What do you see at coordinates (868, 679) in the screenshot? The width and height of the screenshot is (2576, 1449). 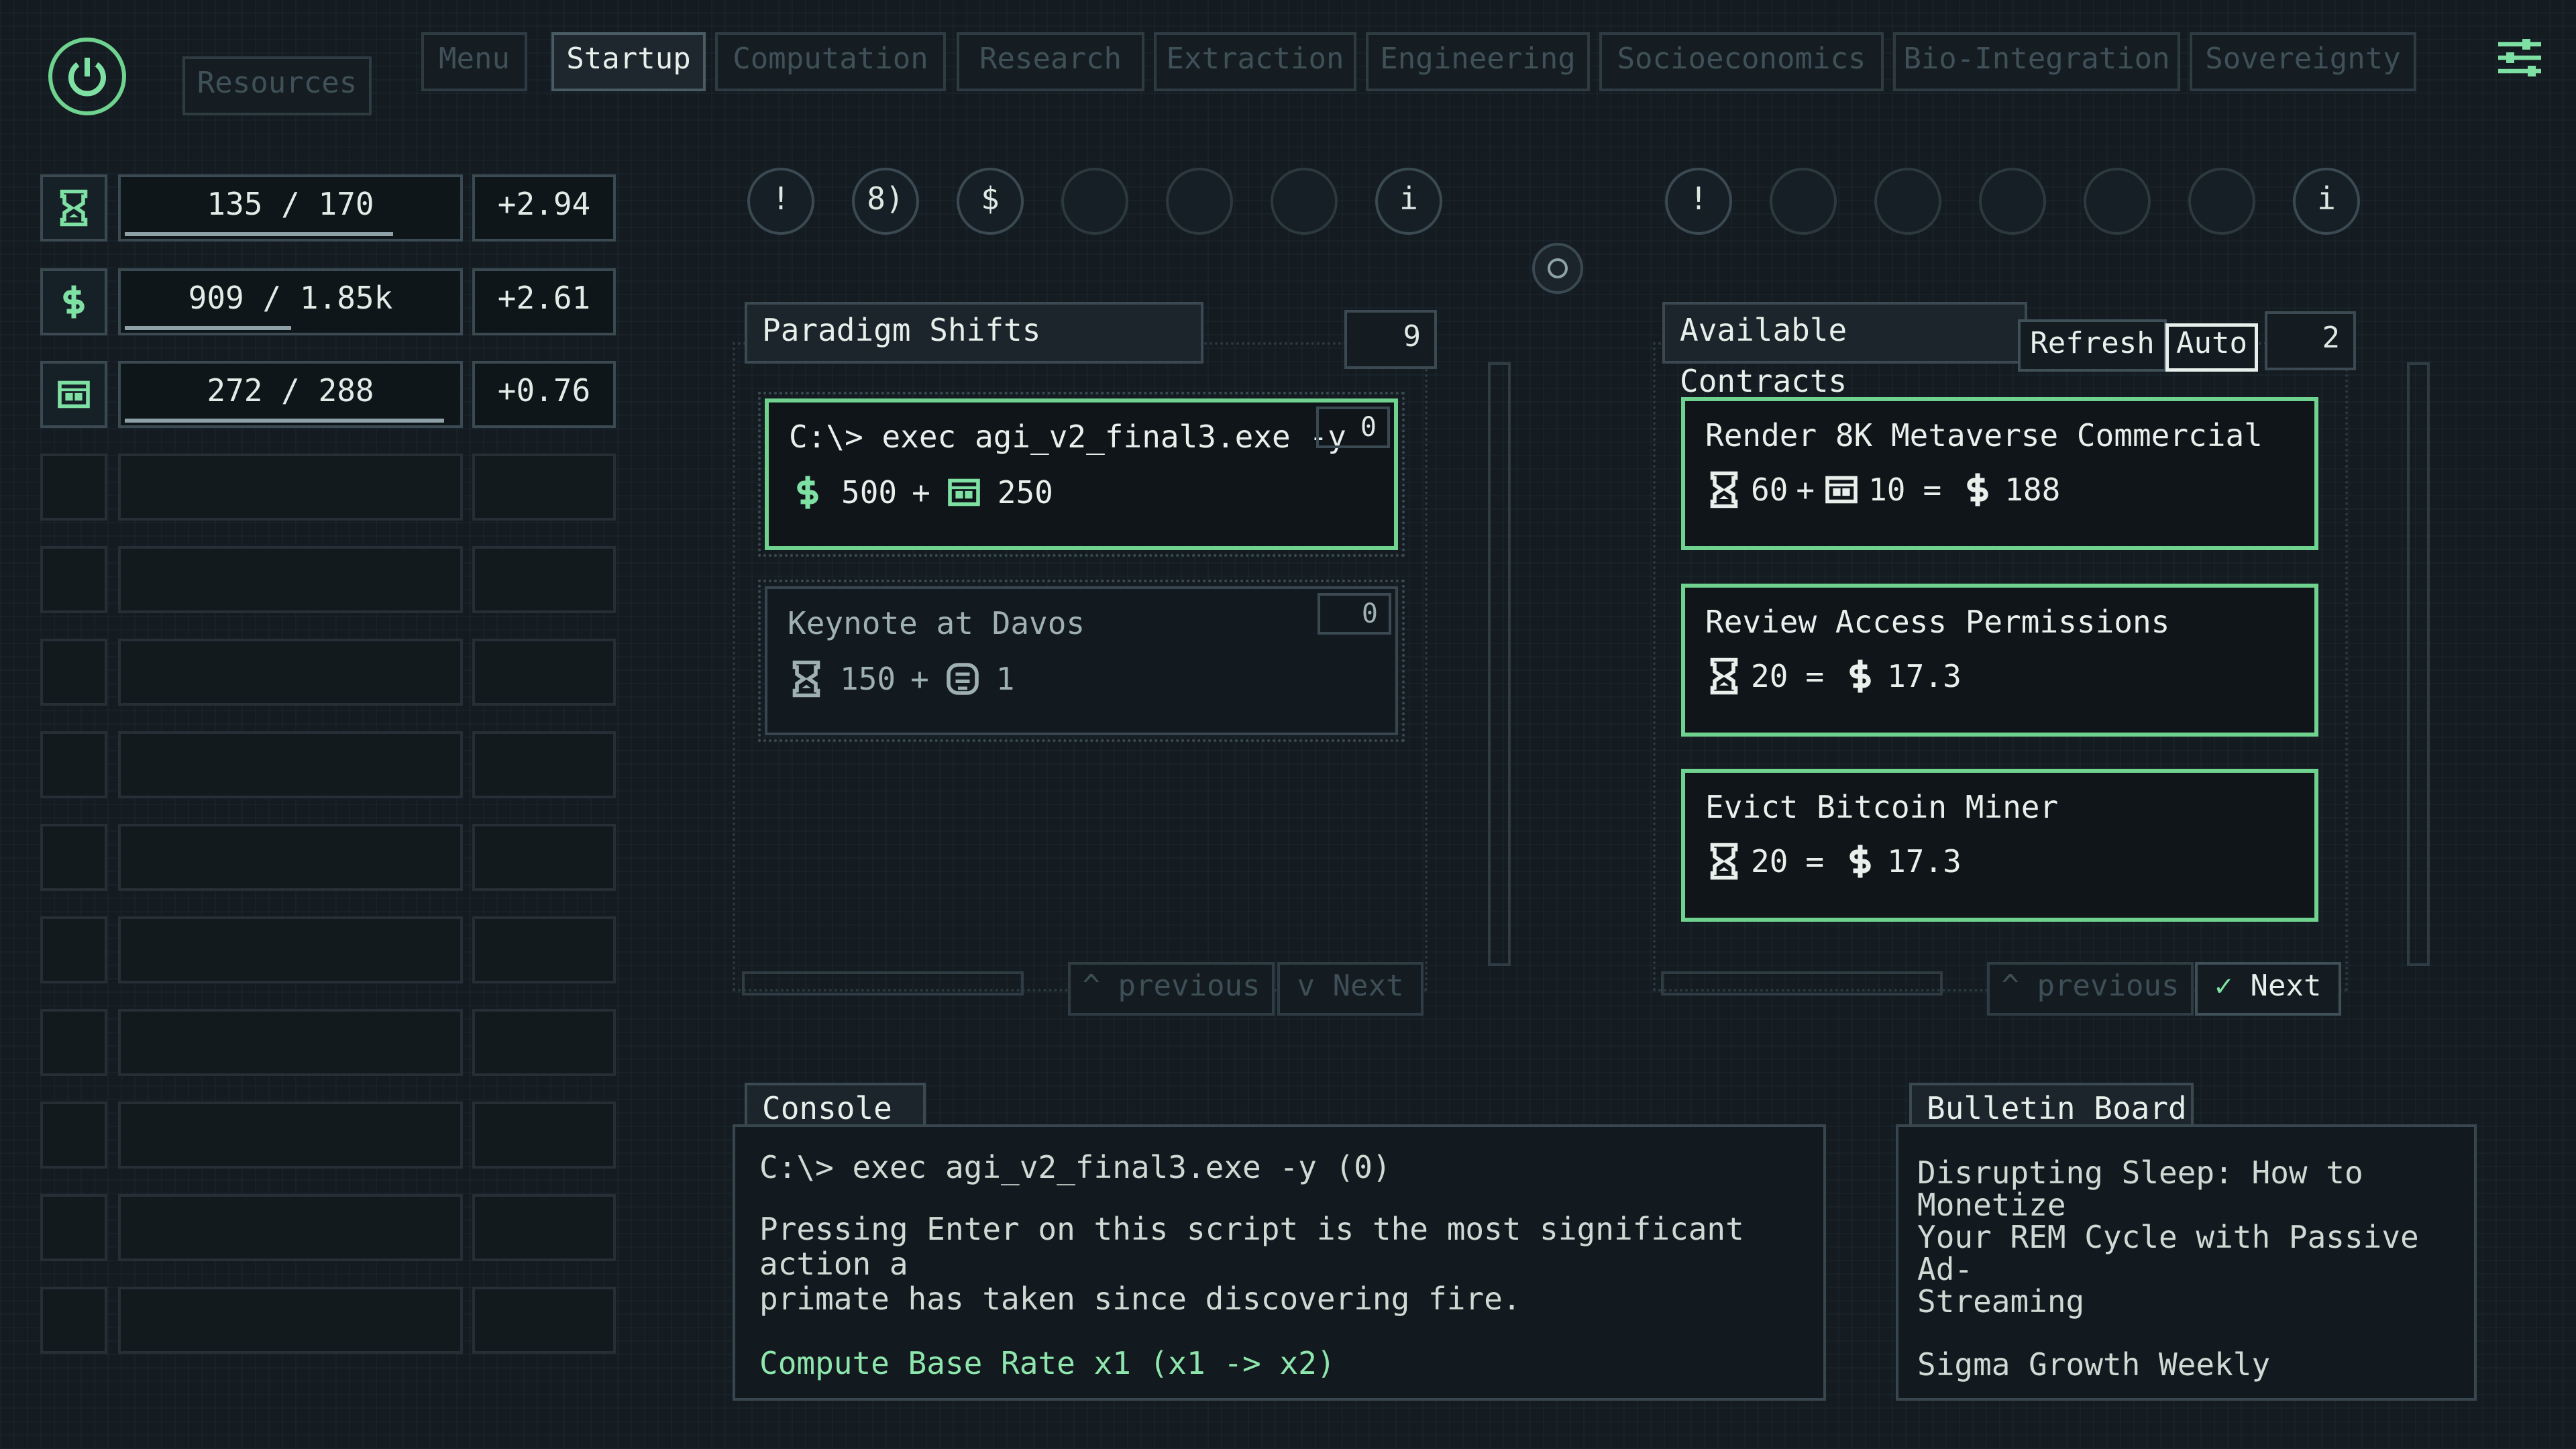 I see `cost-time: 150` at bounding box center [868, 679].